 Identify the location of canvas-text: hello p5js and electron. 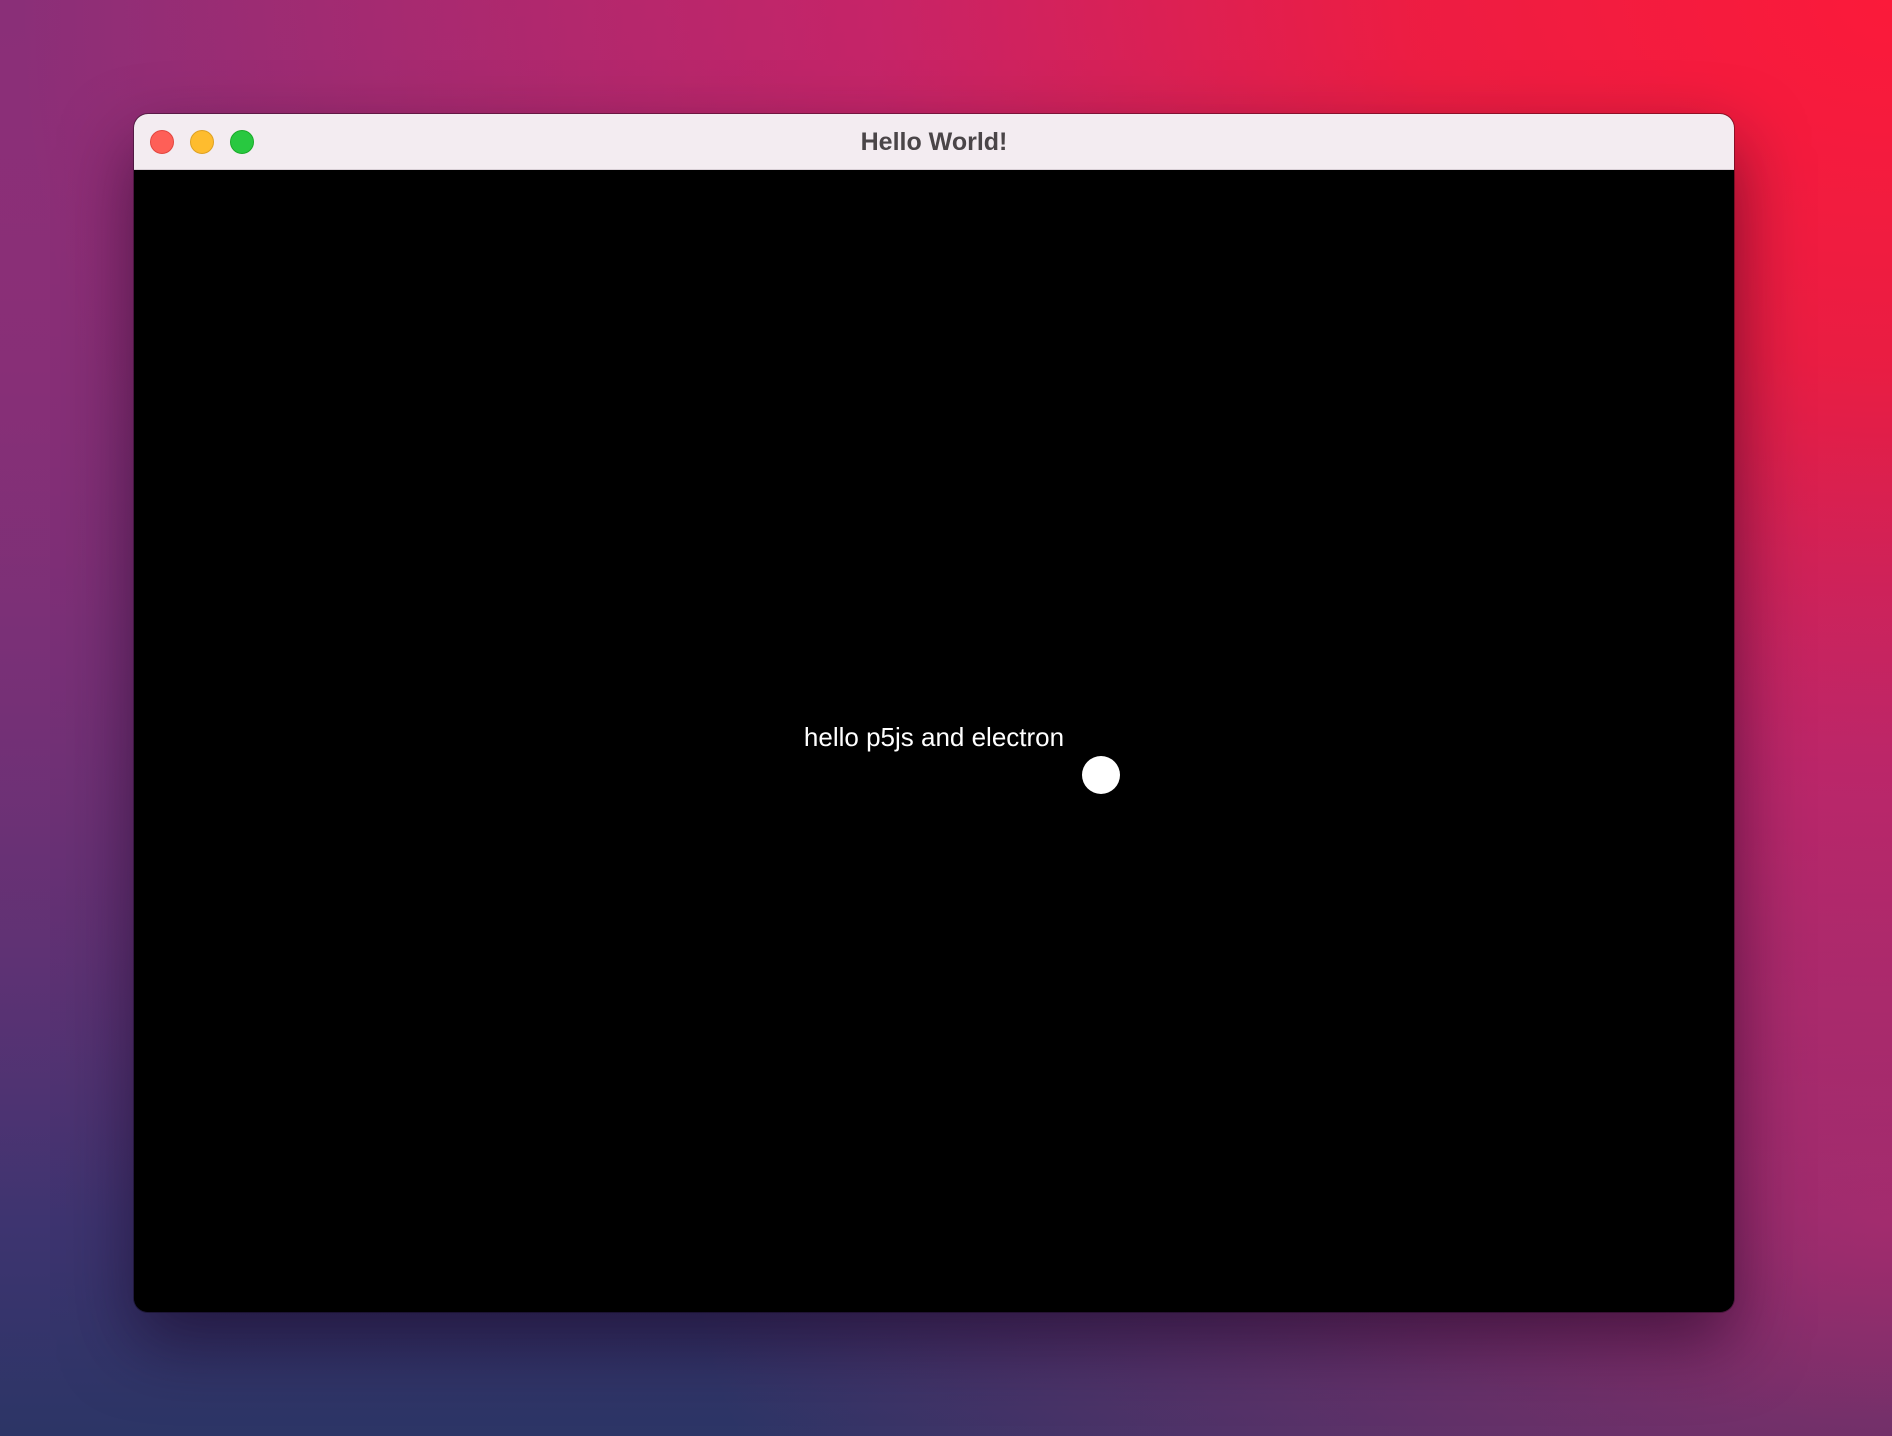
(934, 737).